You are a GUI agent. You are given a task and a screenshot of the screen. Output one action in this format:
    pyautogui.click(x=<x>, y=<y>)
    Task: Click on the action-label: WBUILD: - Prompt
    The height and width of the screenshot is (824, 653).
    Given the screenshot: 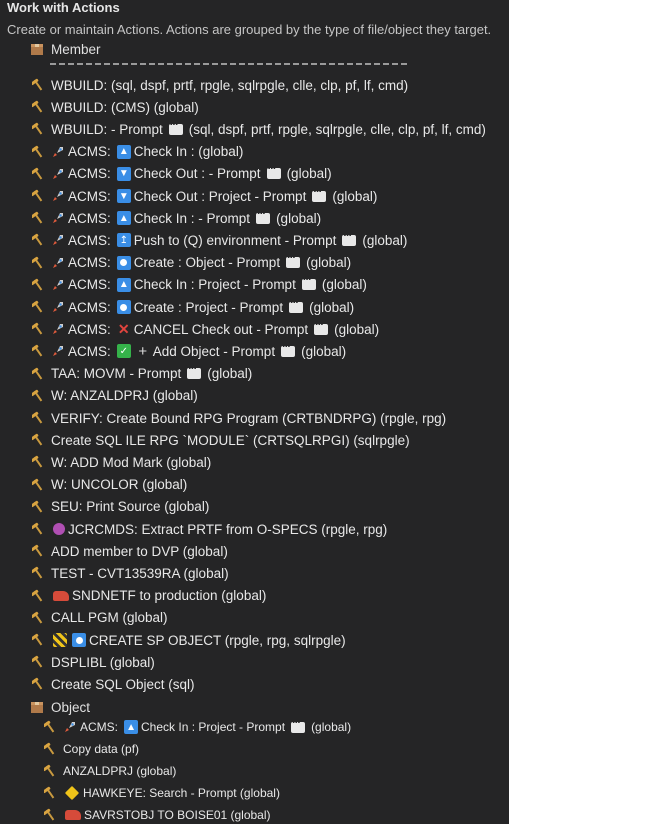 What is the action you would take?
    pyautogui.click(x=107, y=129)
    